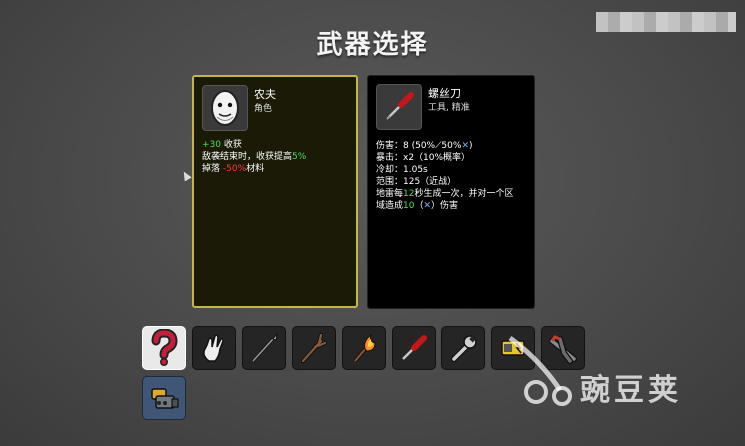 The height and width of the screenshot is (446, 745). I want to click on stat-line: 暴击：x2（10%概率）, so click(456, 158).